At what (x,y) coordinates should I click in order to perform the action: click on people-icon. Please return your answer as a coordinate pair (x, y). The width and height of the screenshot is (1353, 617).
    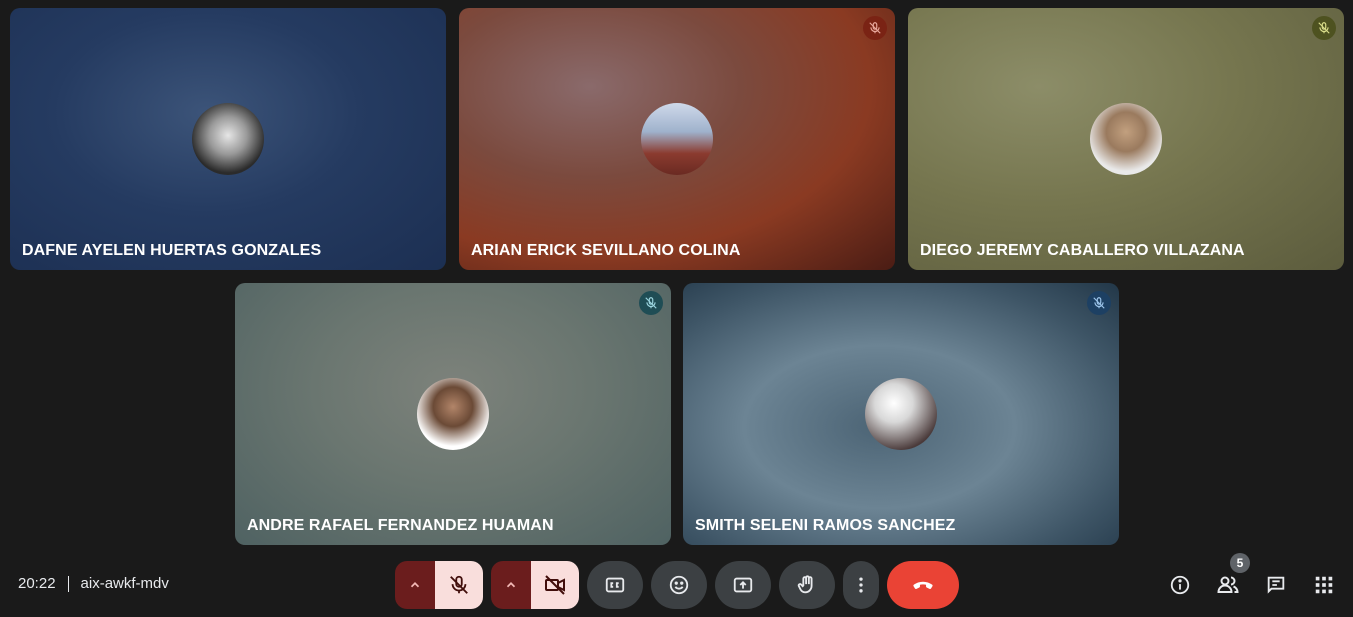
    Looking at the image, I should click on (1228, 584).